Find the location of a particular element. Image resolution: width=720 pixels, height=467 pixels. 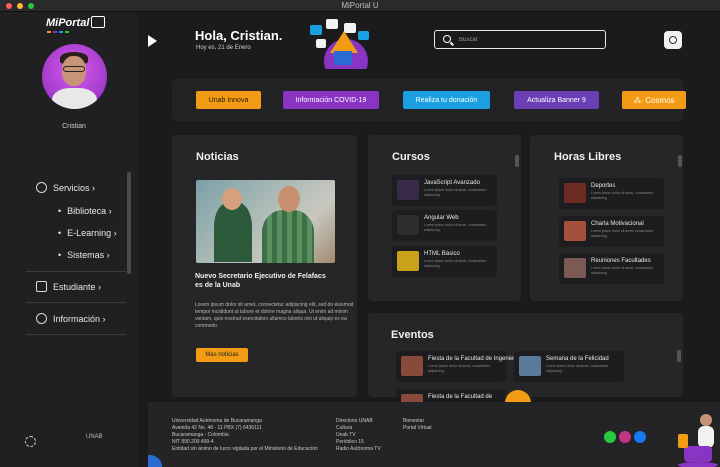

nav-services: Servicios › is located at coordinates (65, 187).